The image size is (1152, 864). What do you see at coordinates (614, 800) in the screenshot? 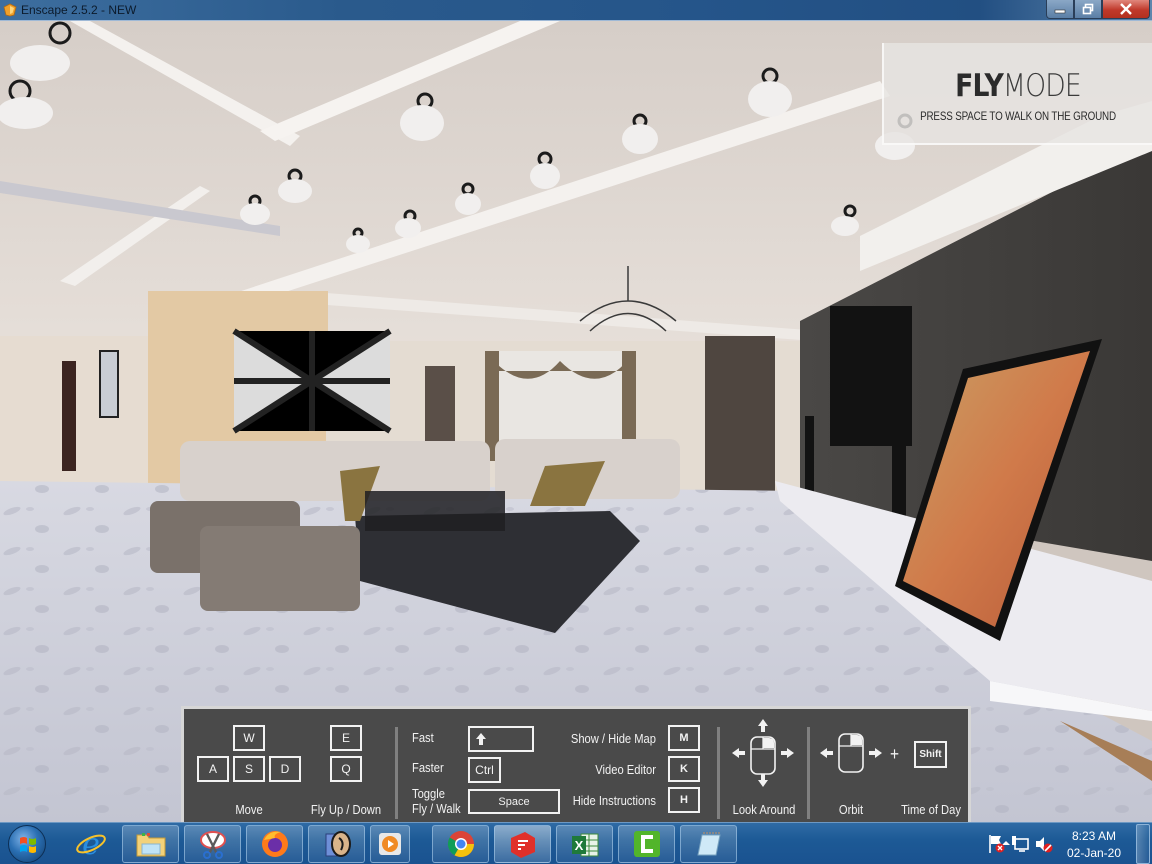
I see `hide-instructions-label: Hide Instructions` at bounding box center [614, 800].